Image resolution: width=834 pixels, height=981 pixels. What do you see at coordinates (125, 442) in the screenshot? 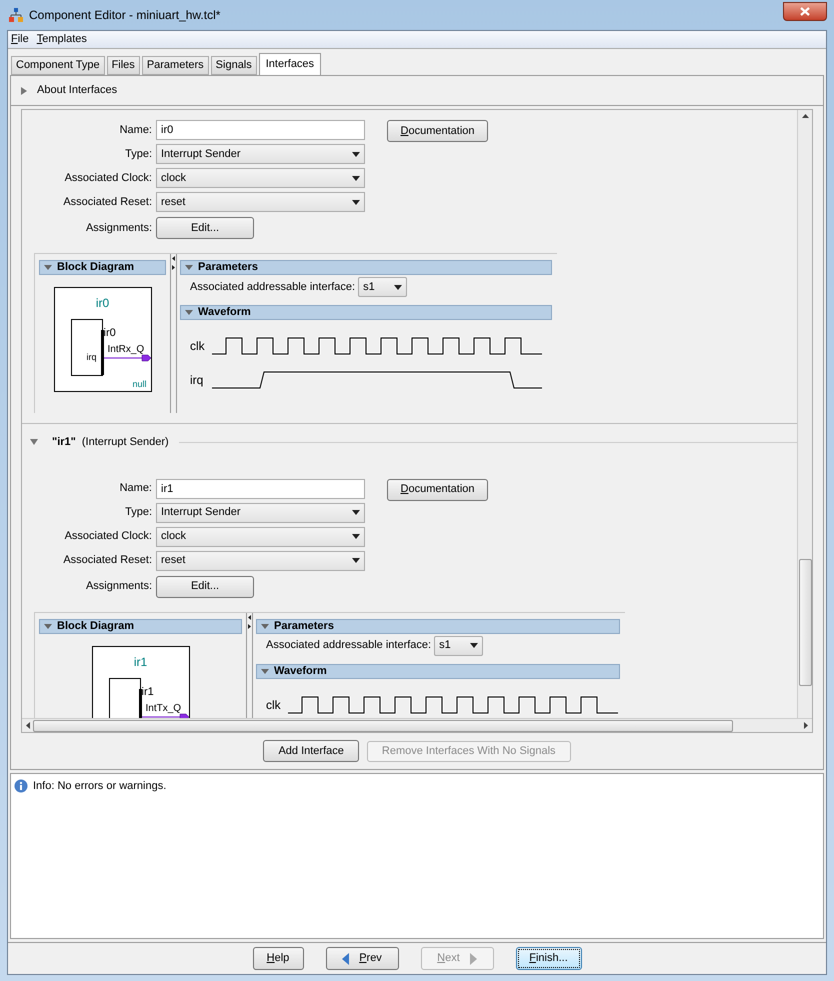
I see `interface-type: (Interrupt Sender)` at bounding box center [125, 442].